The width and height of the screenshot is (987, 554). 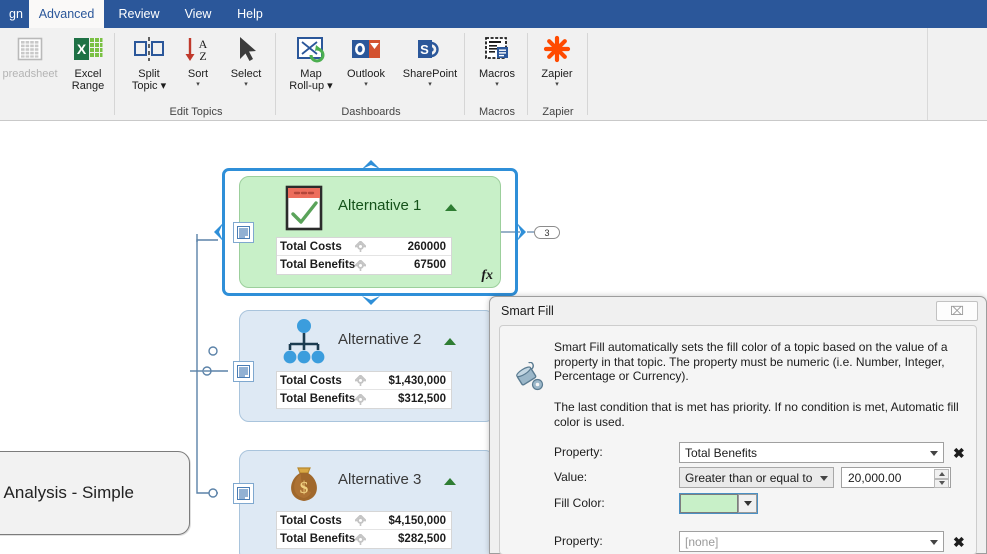 What do you see at coordinates (557, 74) in the screenshot?
I see `command-label: Zapier` at bounding box center [557, 74].